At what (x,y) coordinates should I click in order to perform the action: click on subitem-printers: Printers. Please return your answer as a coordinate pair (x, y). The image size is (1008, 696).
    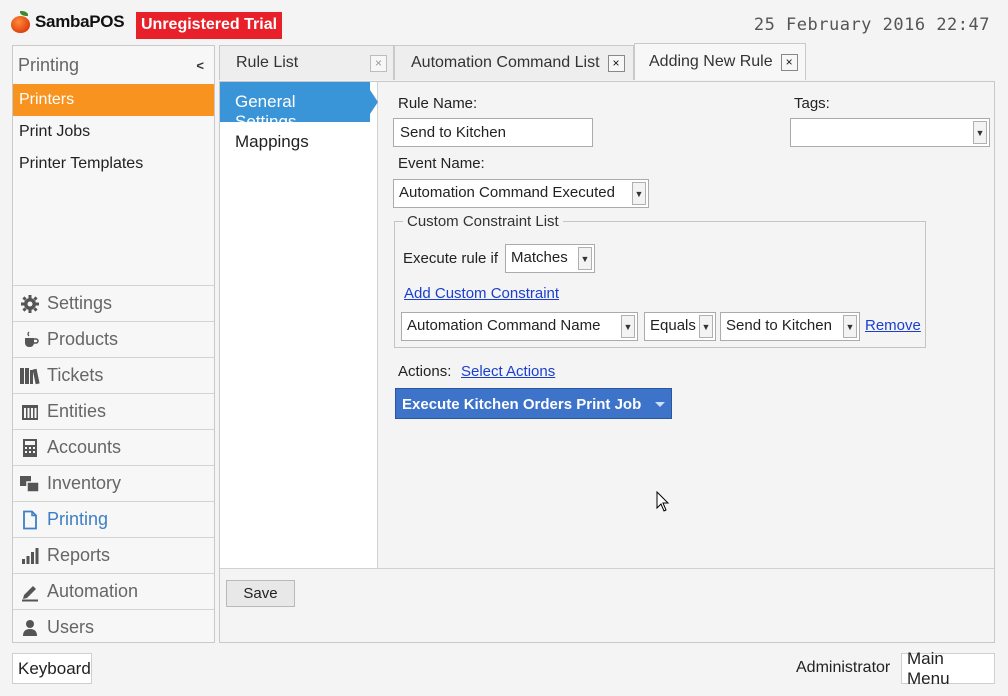
    Looking at the image, I should click on (113, 100).